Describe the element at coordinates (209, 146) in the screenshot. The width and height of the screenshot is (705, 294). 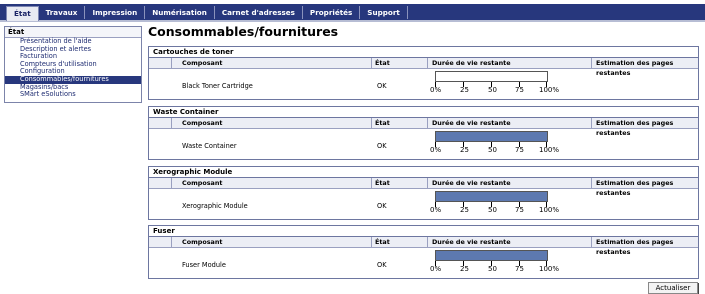
I see `component-name: Waste Container` at that location.